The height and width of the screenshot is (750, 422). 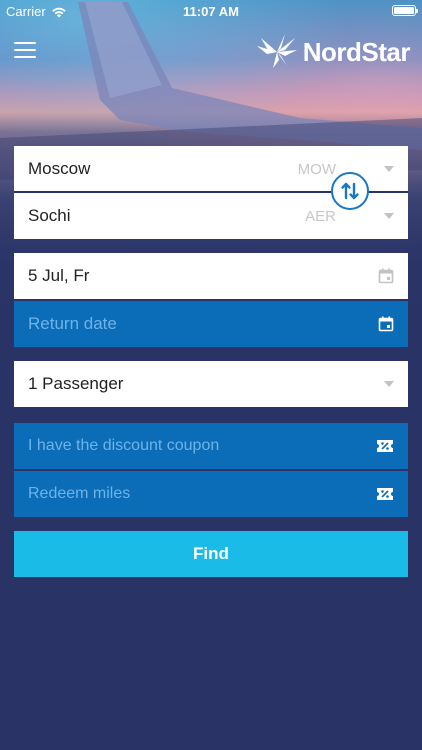 What do you see at coordinates (25, 51) in the screenshot?
I see `hamburger-menu-icon` at bounding box center [25, 51].